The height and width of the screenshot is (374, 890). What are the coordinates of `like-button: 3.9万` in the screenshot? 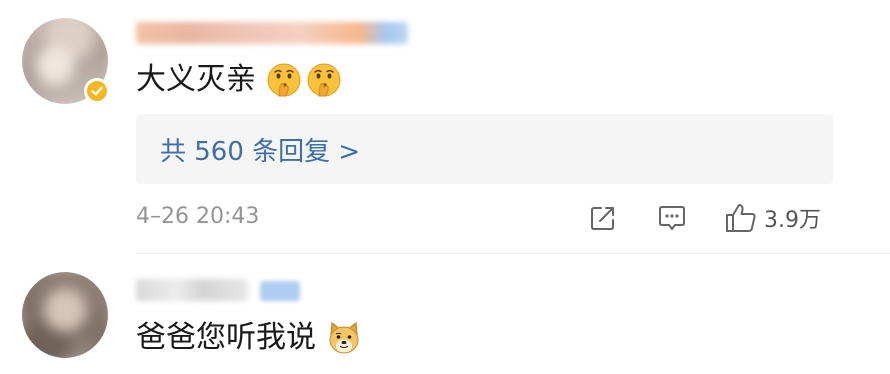 It's located at (772, 218).